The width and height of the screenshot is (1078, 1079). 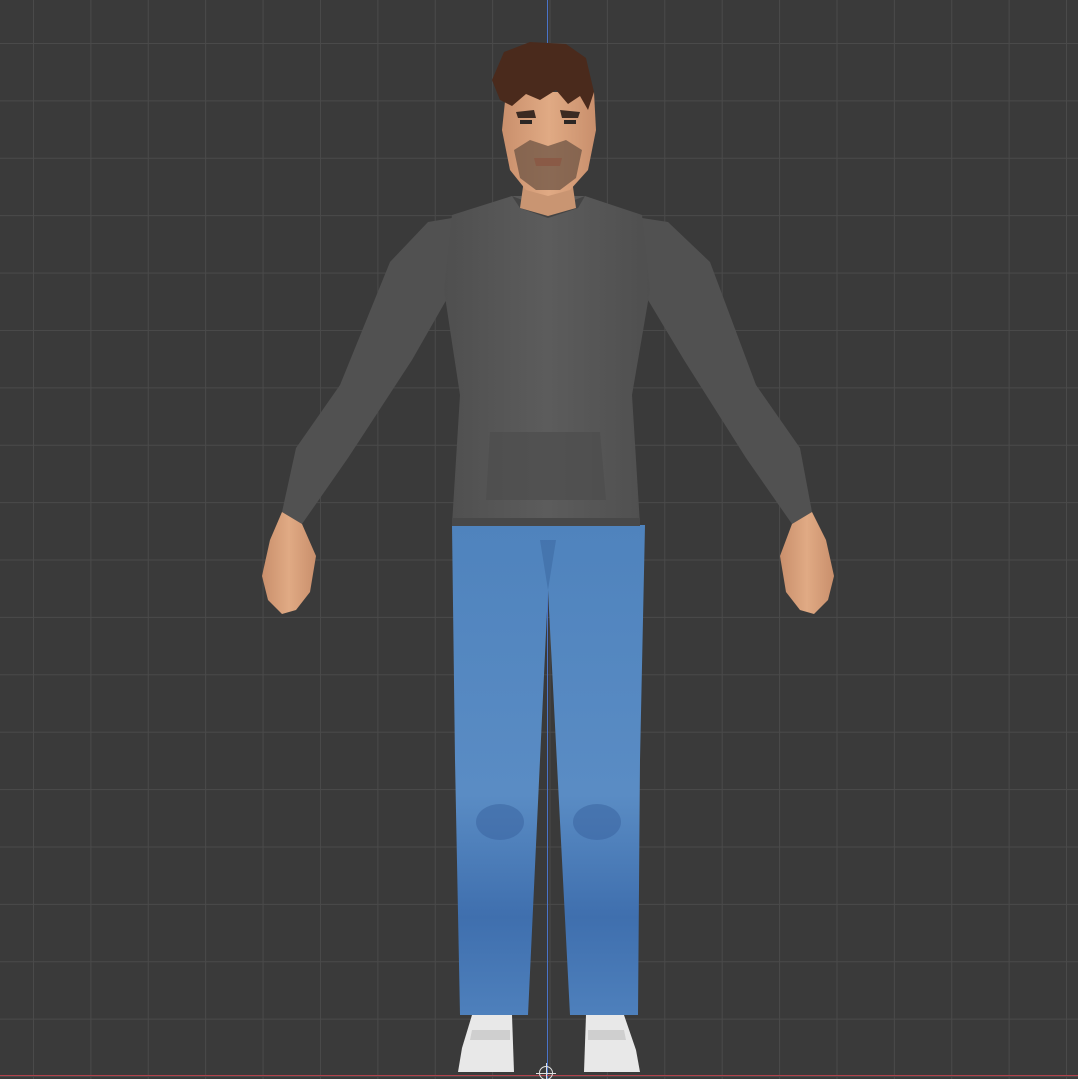 I want to click on shoes, so click(x=549, y=1043).